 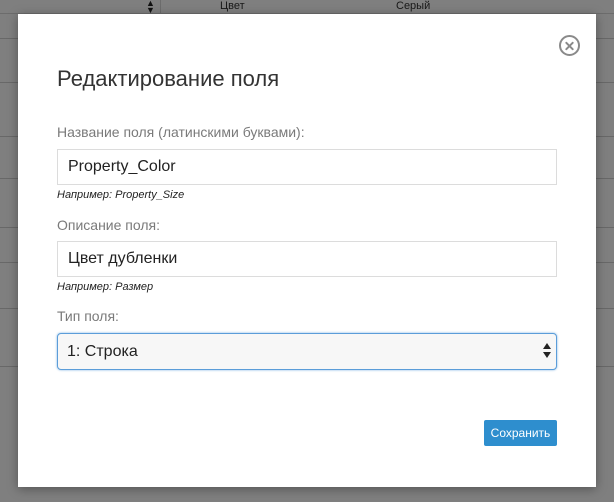 What do you see at coordinates (307, 167) in the screenshot?
I see `field-name-input` at bounding box center [307, 167].